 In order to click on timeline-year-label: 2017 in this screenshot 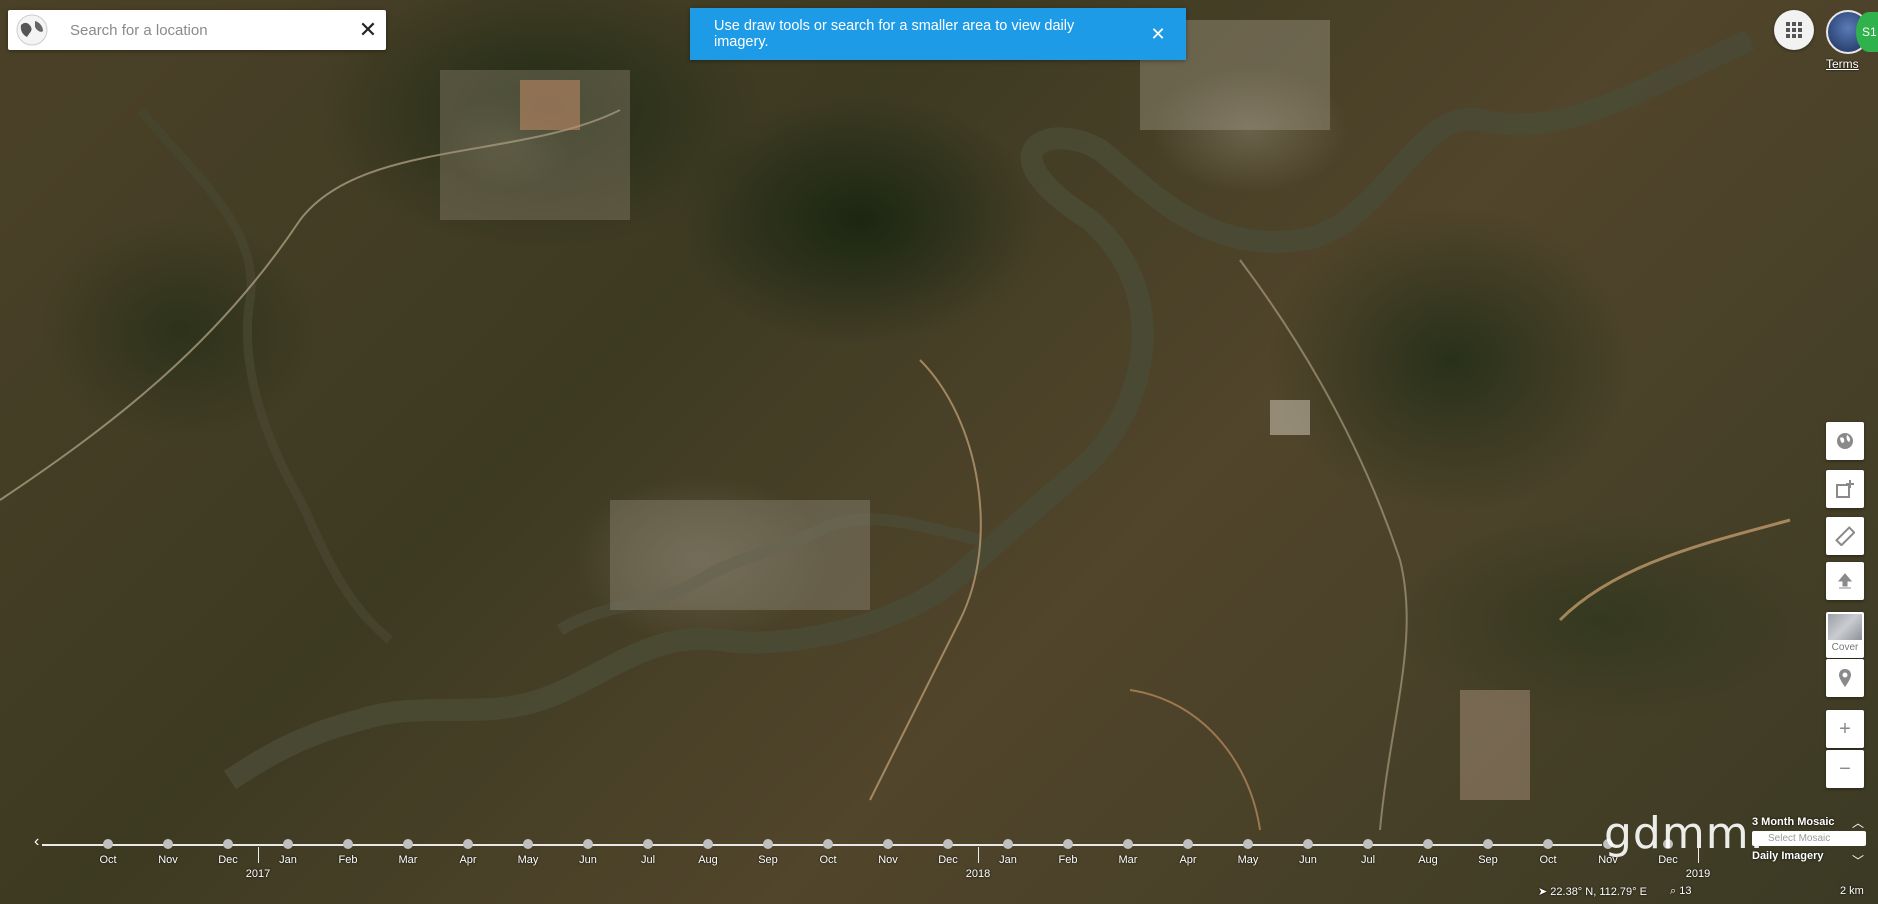, I will do `click(258, 874)`.